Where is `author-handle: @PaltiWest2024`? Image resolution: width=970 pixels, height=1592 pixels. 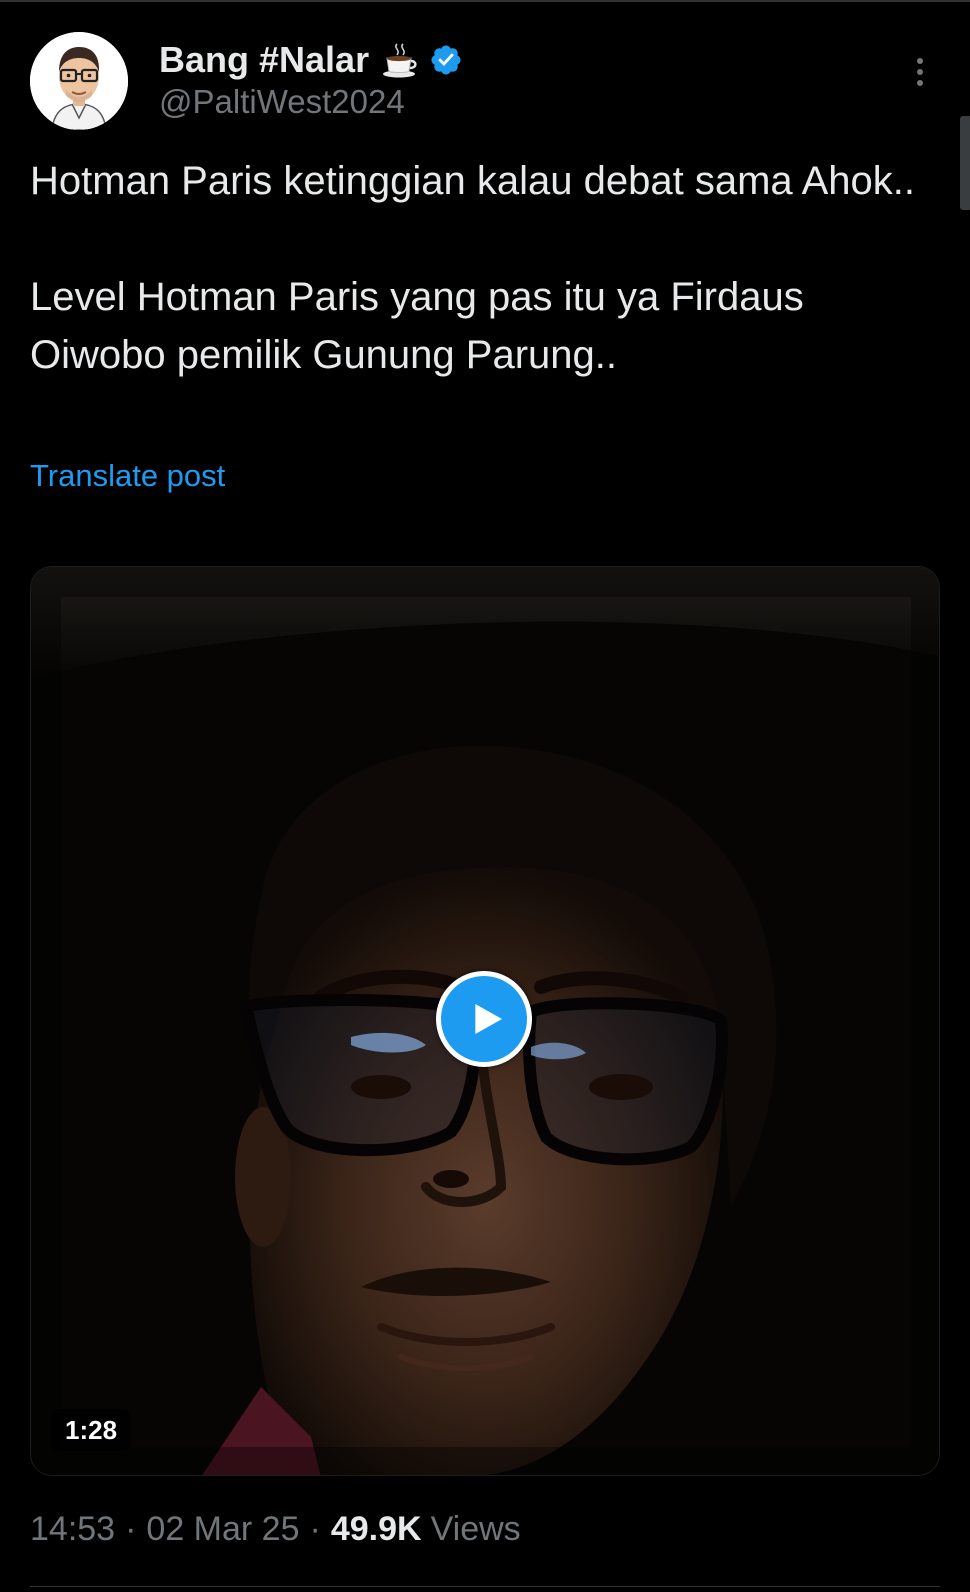 author-handle: @PaltiWest2024 is located at coordinates (282, 102).